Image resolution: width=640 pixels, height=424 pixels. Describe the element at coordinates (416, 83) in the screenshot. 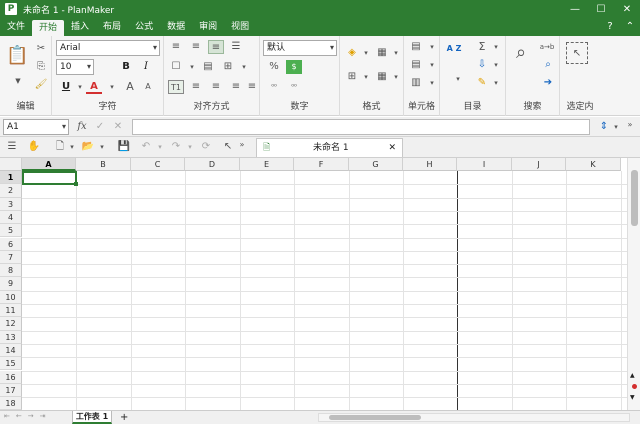

I see `cell-size-icon: ▥` at that location.